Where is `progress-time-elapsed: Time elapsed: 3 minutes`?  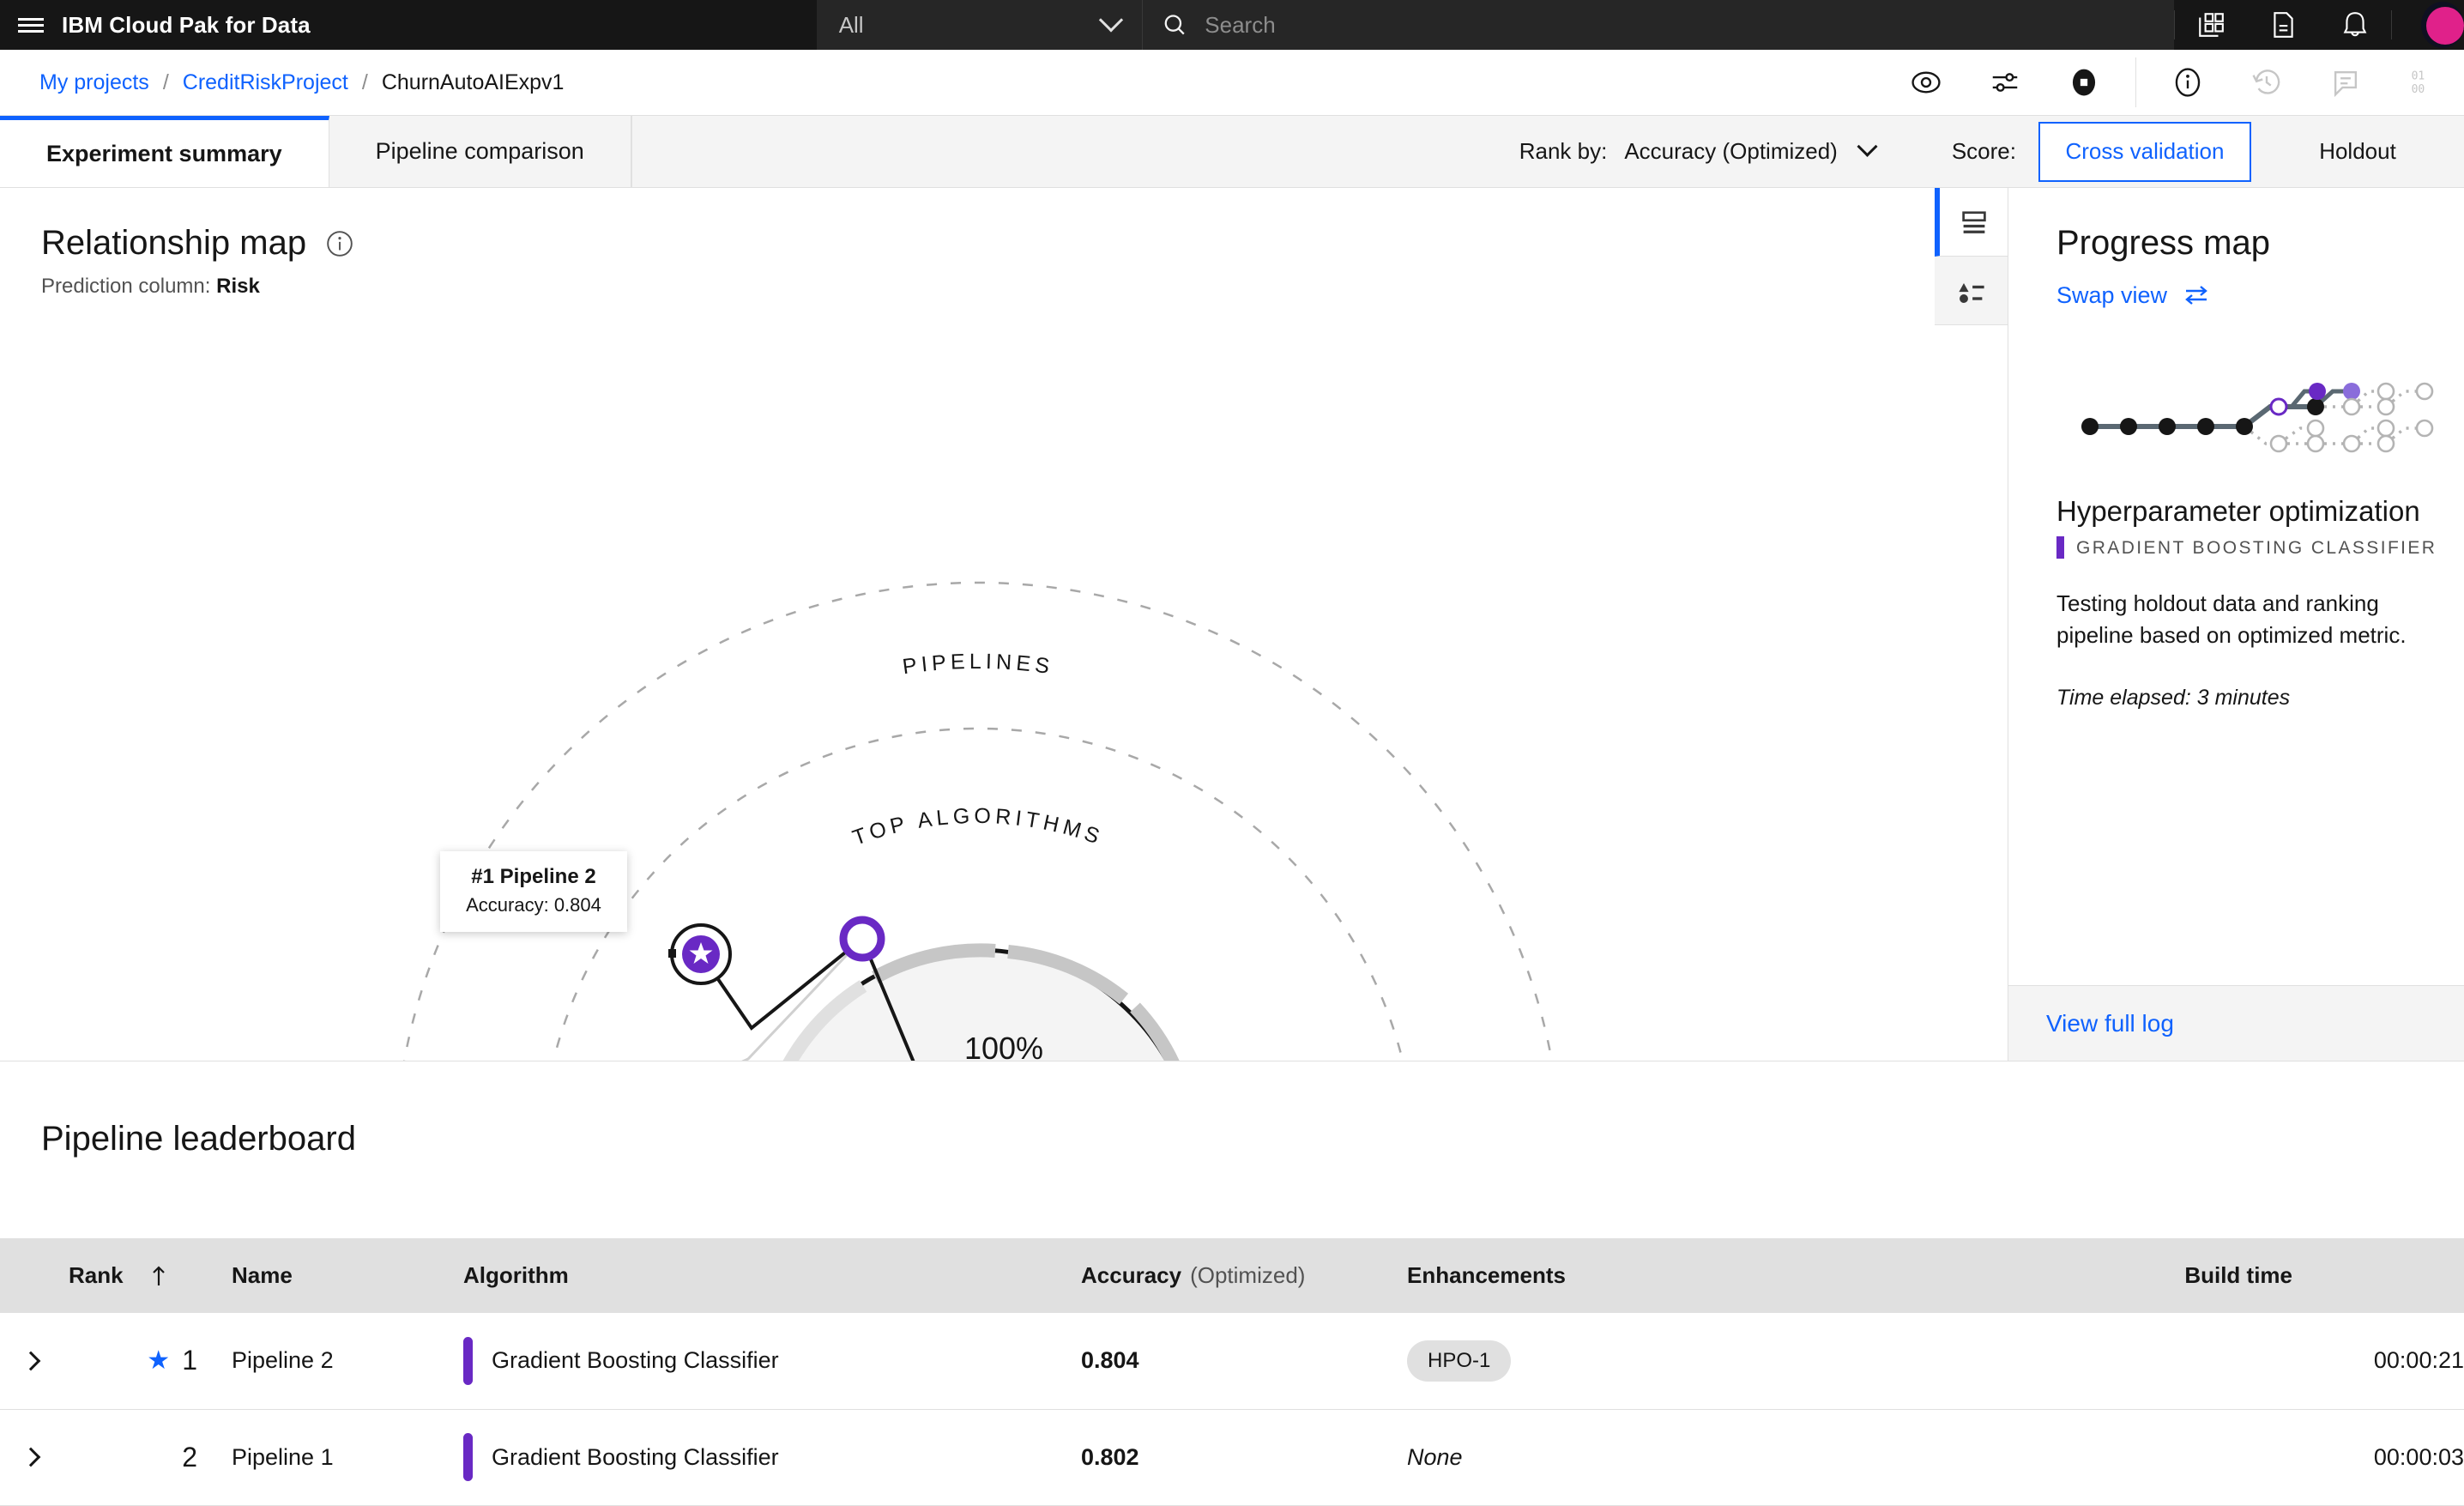 progress-time-elapsed: Time elapsed: 3 minutes is located at coordinates (2173, 697).